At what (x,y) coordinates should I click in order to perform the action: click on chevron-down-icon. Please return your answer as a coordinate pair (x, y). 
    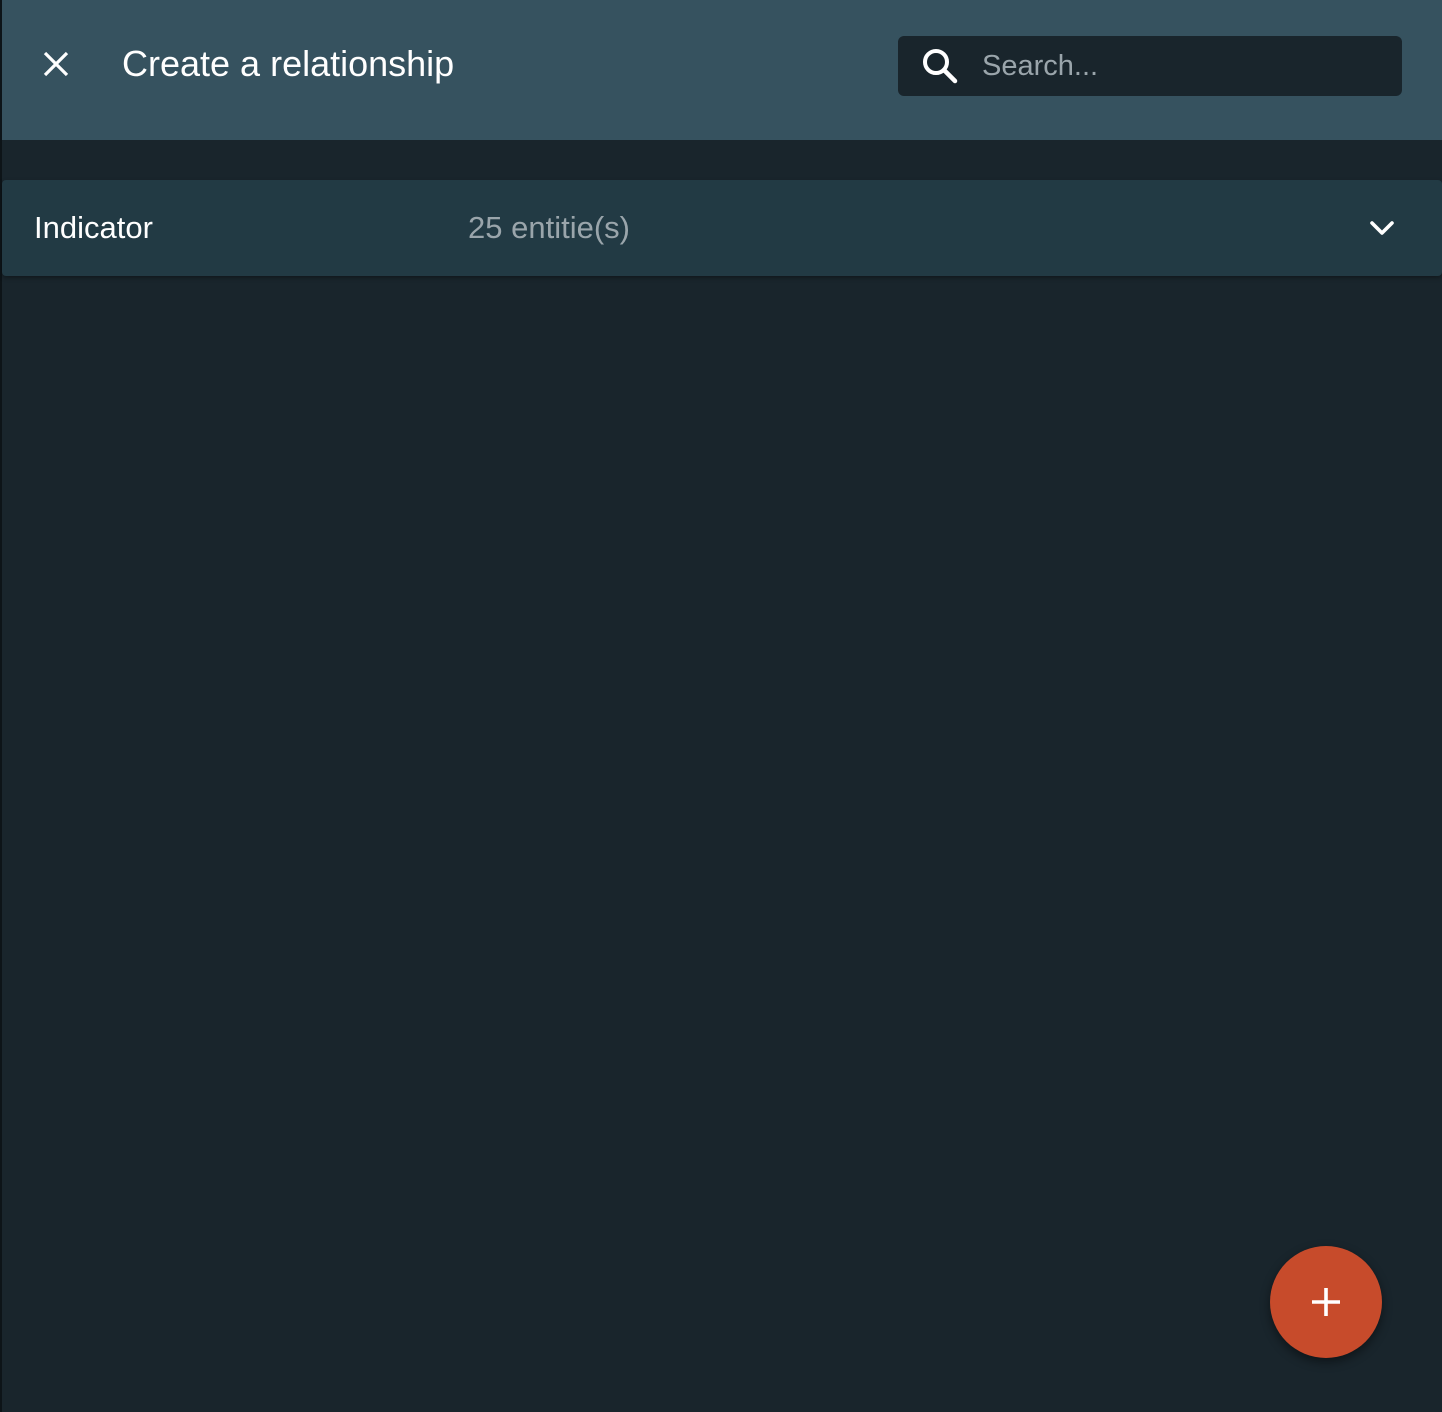
    Looking at the image, I should click on (1382, 228).